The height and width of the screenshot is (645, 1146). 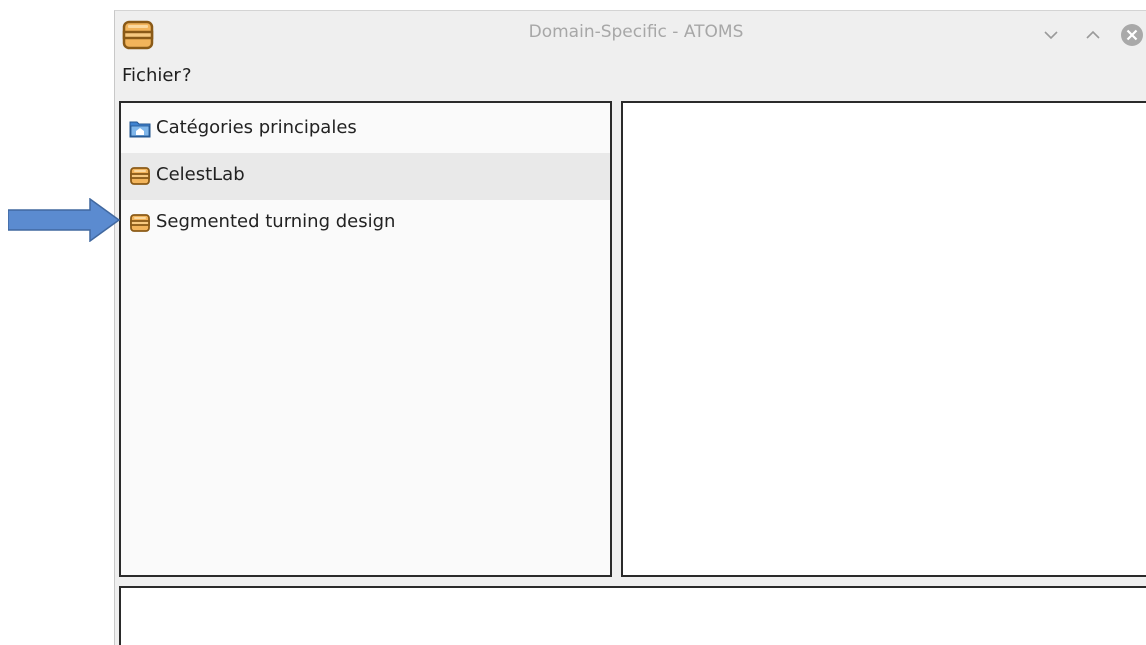 I want to click on info-panel, so click(x=632, y=615).